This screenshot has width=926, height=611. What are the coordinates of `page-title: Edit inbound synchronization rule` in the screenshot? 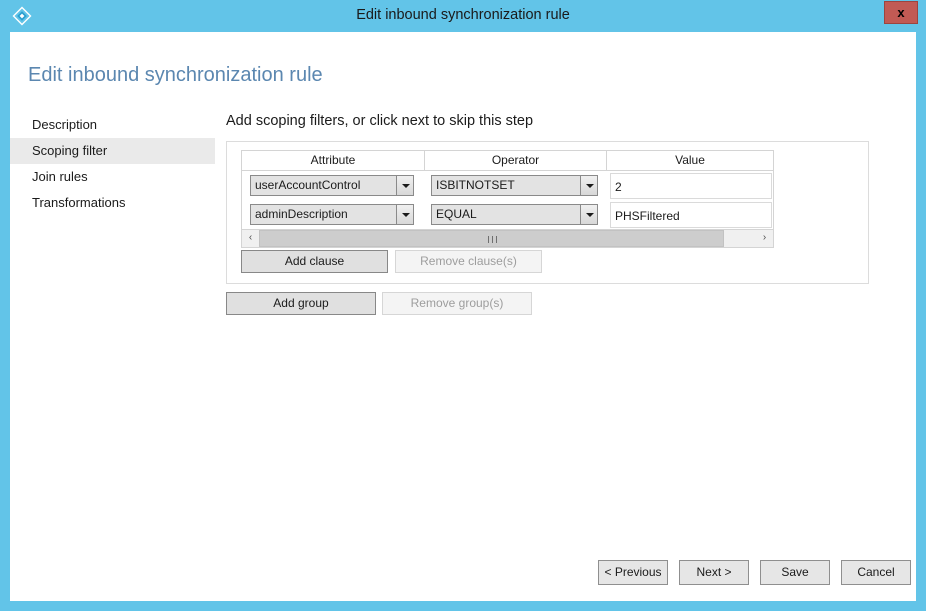 It's located at (175, 75).